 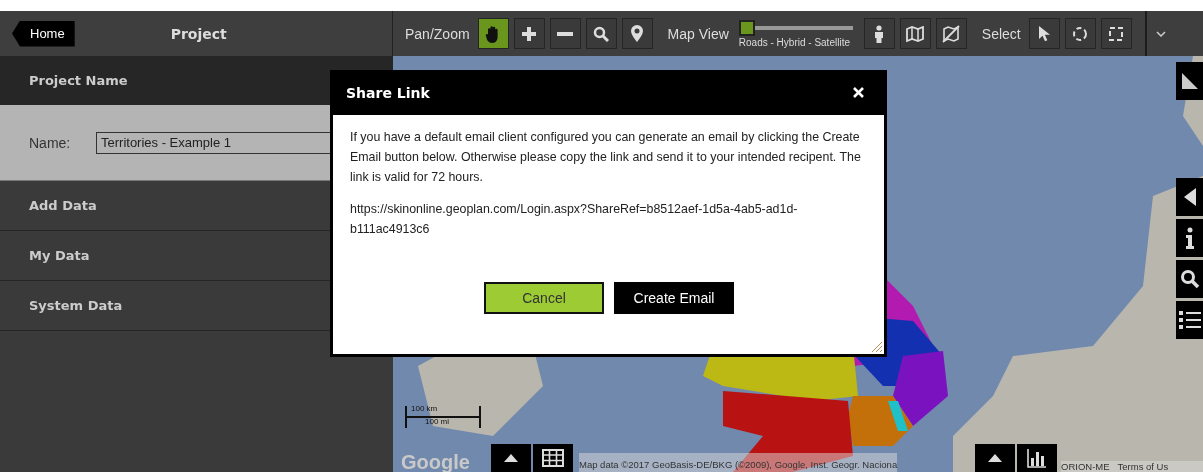 What do you see at coordinates (794, 42) in the screenshot?
I see `slider-caption: Roads - Hybrid - Satellite` at bounding box center [794, 42].